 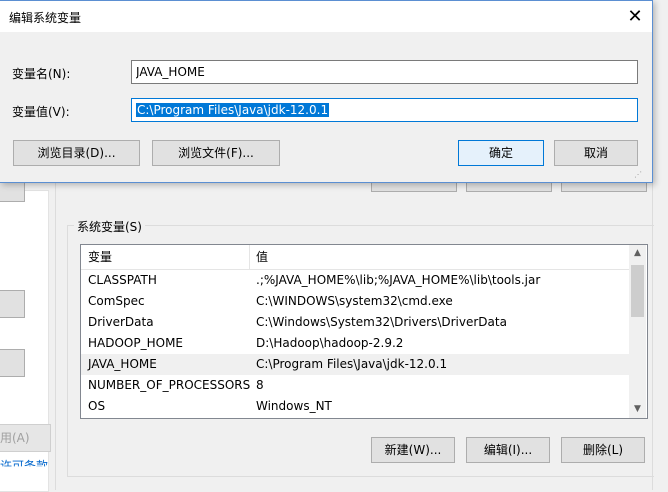 What do you see at coordinates (637, 291) in the screenshot?
I see `scrollbar-thumb` at bounding box center [637, 291].